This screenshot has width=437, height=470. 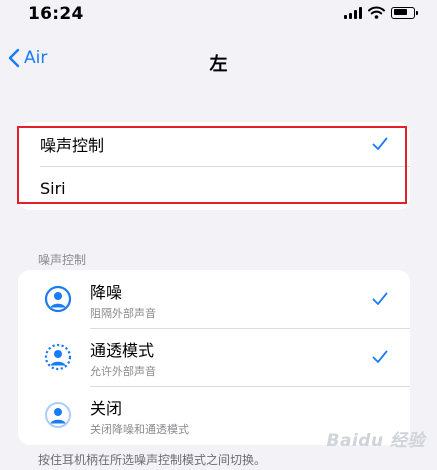 I want to click on transparency-icon, so click(x=58, y=357).